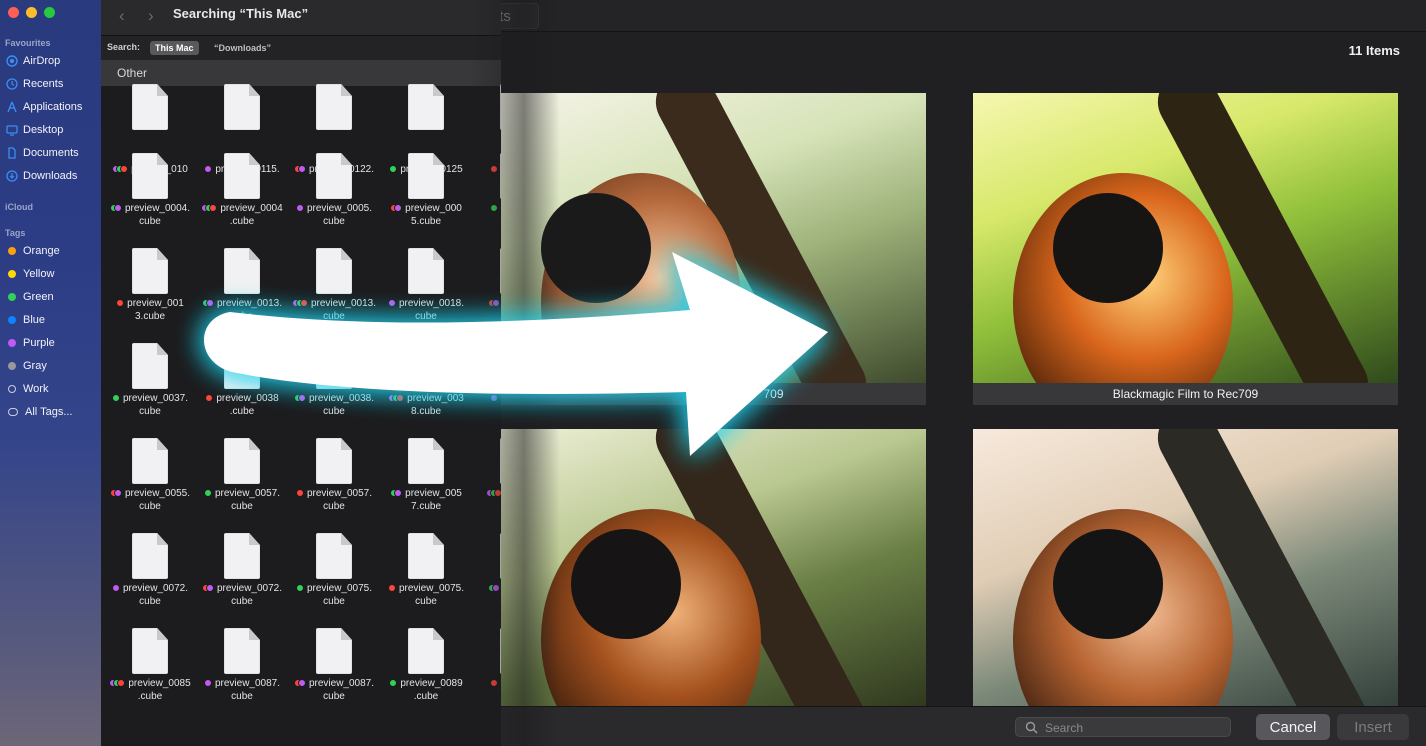  What do you see at coordinates (520, 16) in the screenshot?
I see `presets-title: Presets` at bounding box center [520, 16].